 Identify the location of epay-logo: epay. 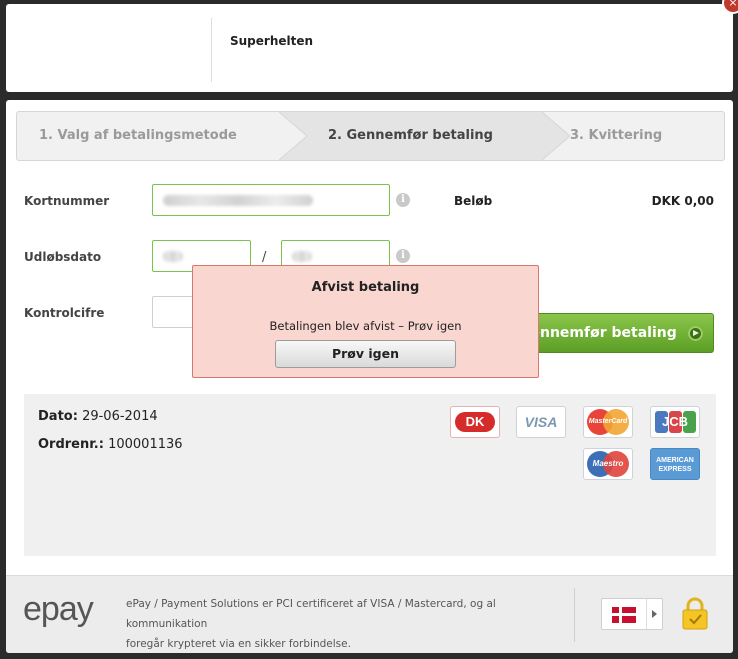
(58, 609).